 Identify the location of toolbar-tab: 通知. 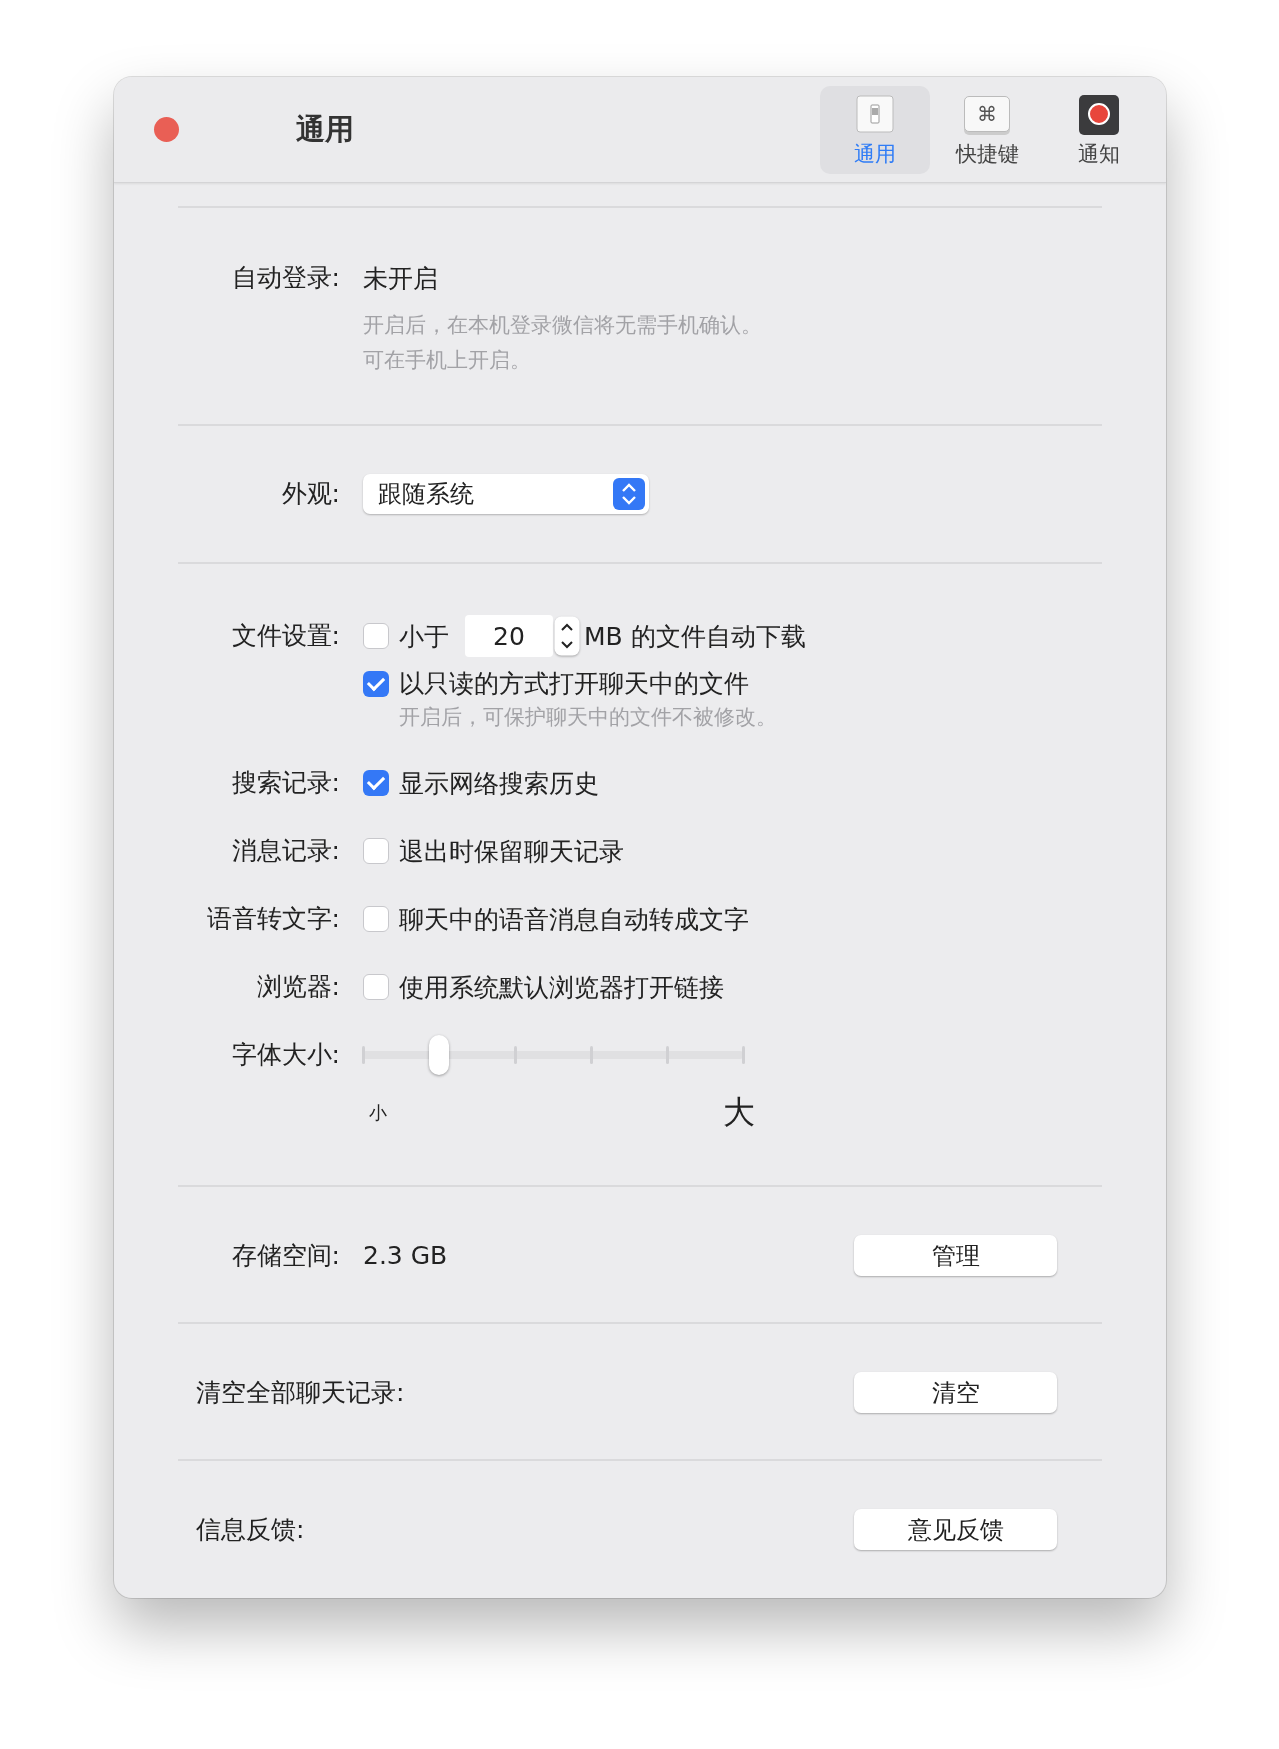
(1099, 129).